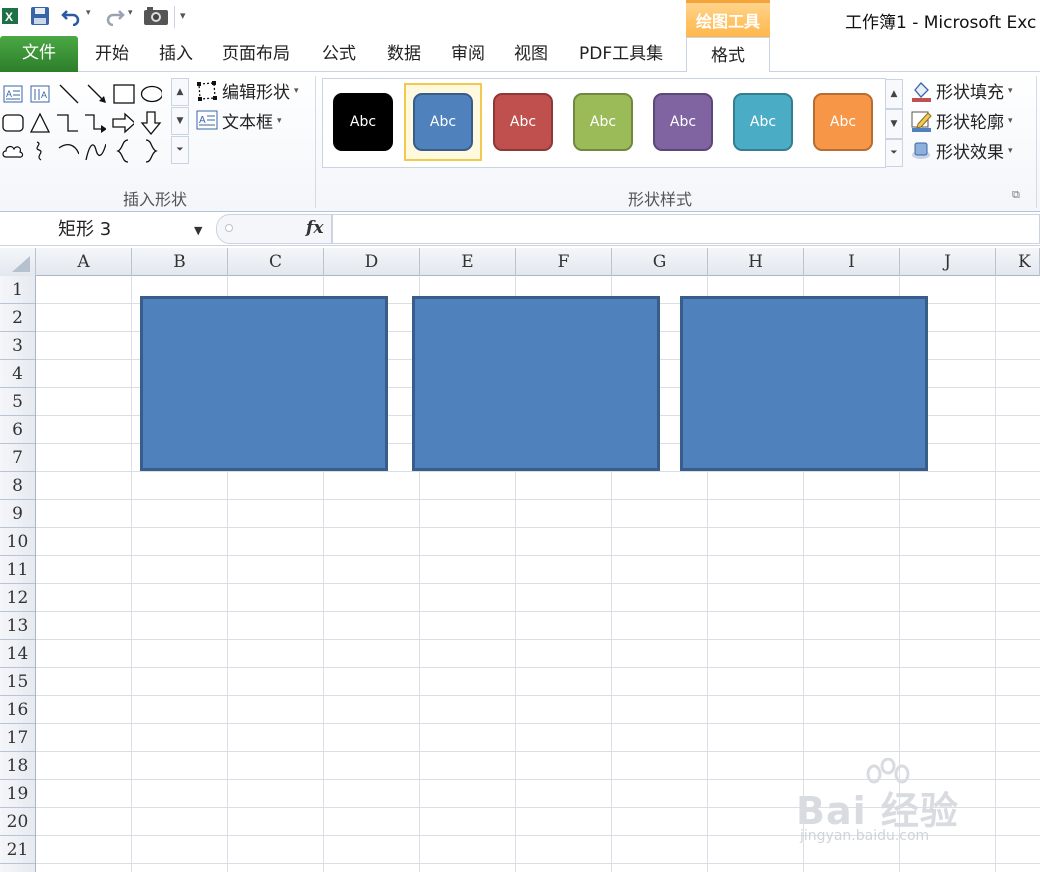  I want to click on row-header: 10, so click(17, 542).